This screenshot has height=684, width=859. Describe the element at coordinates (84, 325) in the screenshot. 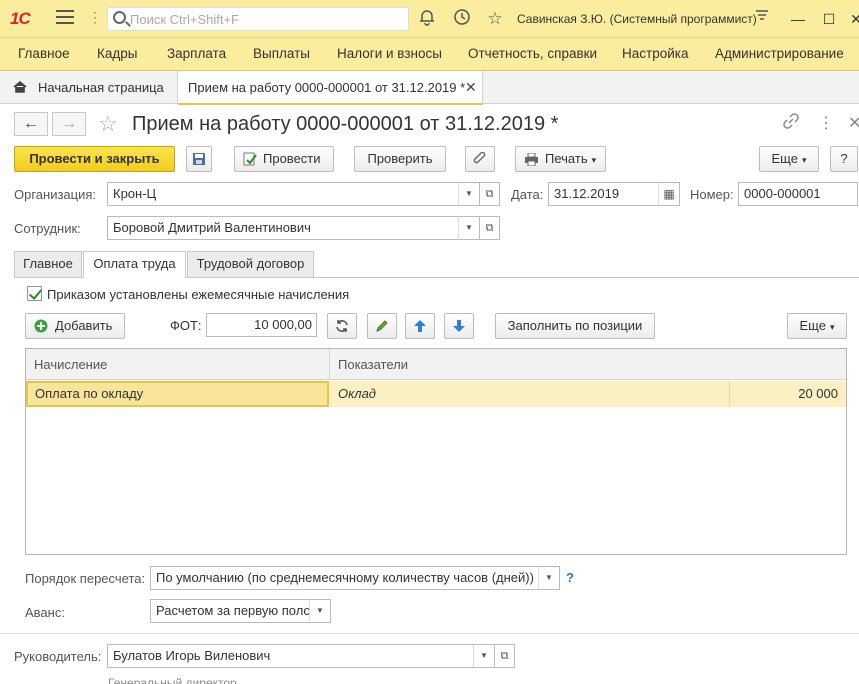

I see `add-button-label: Добавить` at that location.